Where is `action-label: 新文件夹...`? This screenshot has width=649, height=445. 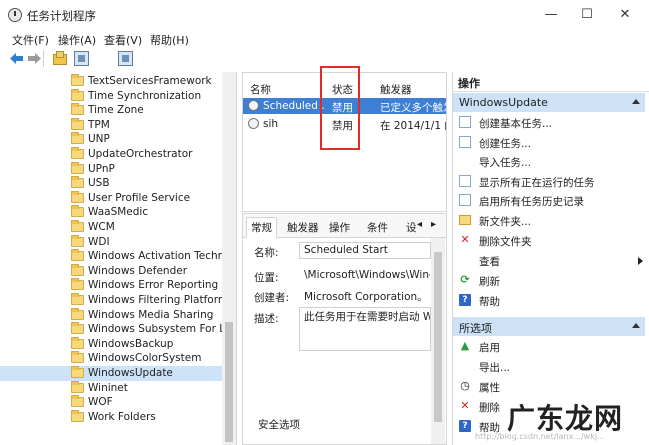
action-label: 新文件夹... is located at coordinates (505, 222).